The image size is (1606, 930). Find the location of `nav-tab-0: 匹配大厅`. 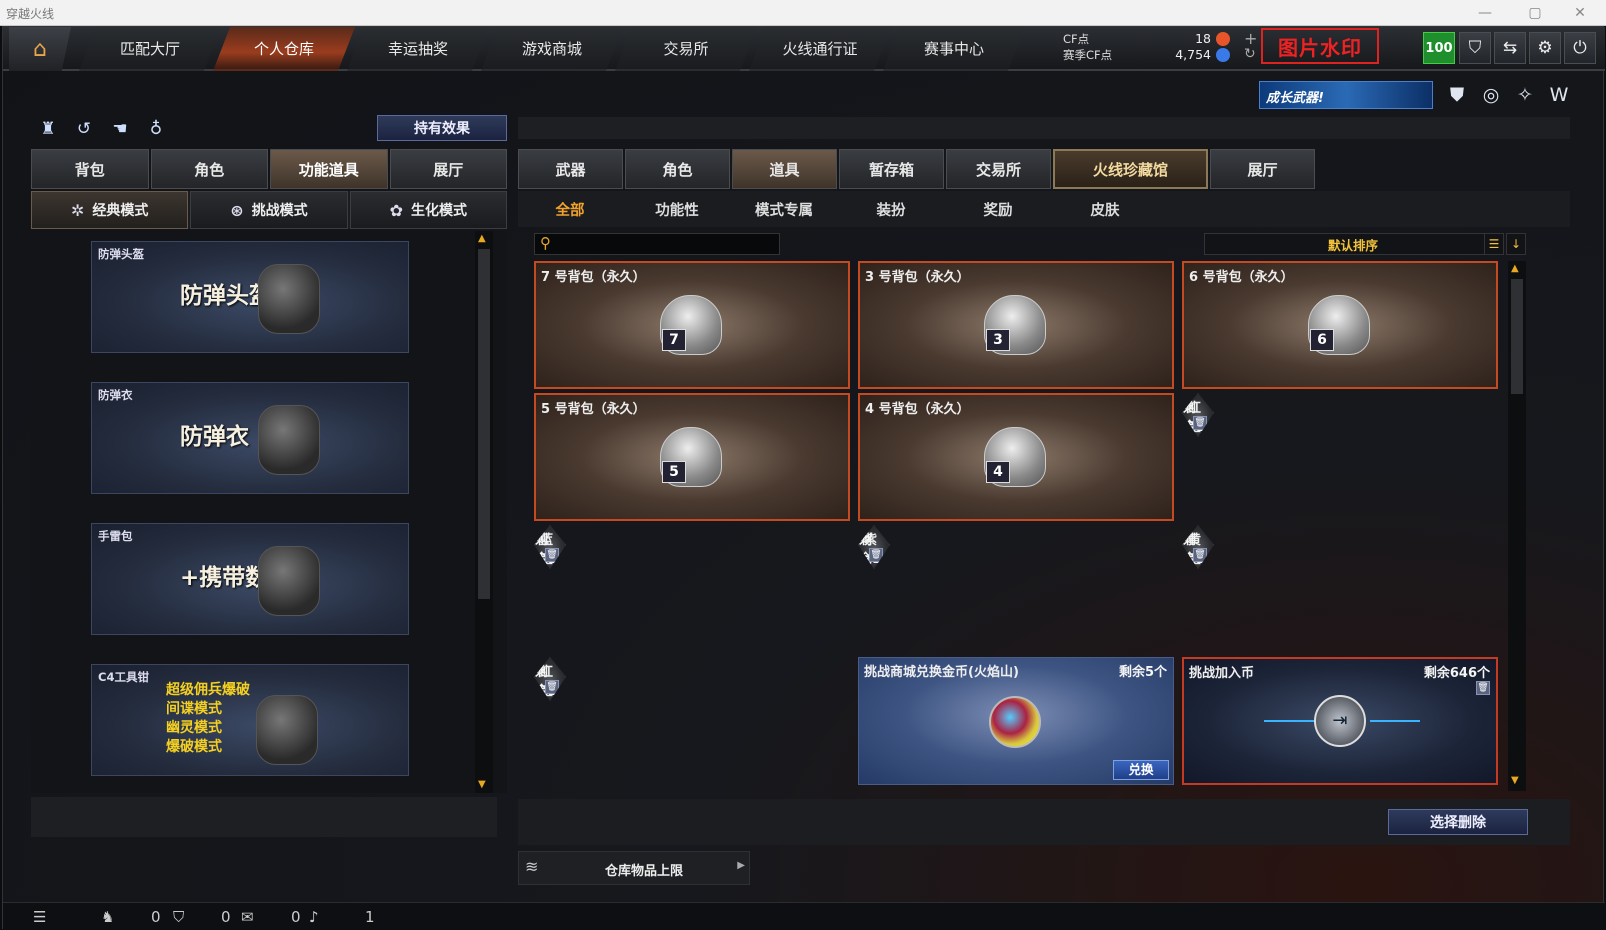

nav-tab-0: 匹配大厅 is located at coordinates (150, 49).